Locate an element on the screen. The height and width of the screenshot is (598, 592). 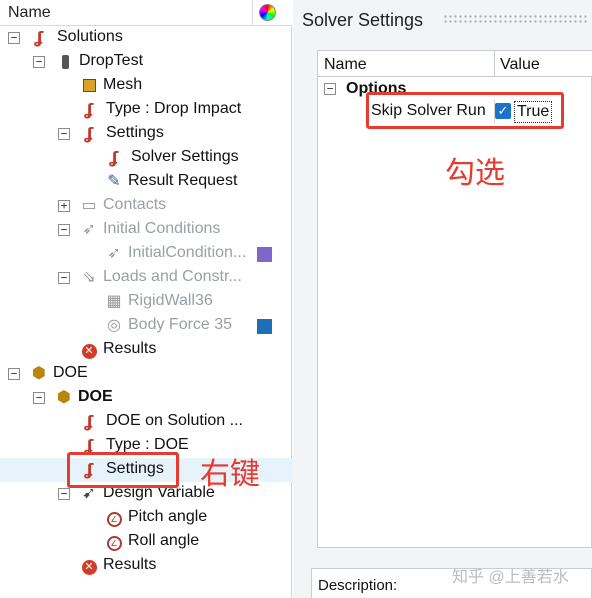
value-column-header: Value is located at coordinates (520, 65).